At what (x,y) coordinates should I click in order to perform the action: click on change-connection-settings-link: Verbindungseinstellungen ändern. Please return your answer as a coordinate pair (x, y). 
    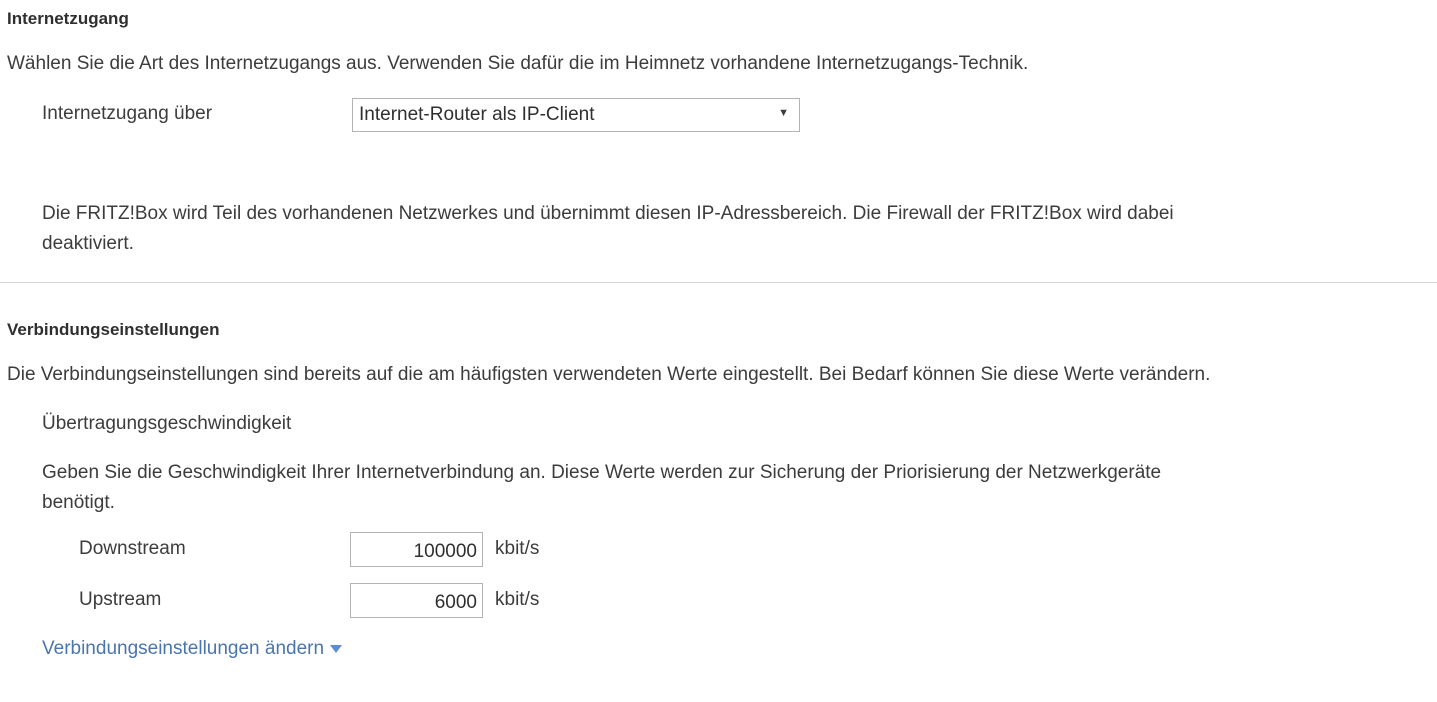
    Looking at the image, I should click on (192, 649).